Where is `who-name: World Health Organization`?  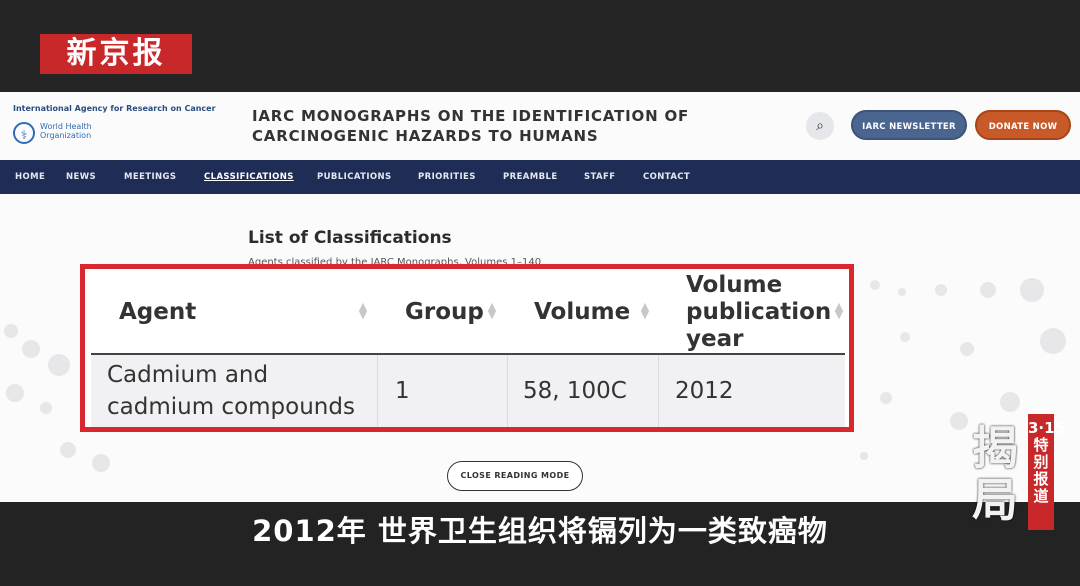 who-name: World Health Organization is located at coordinates (75, 131).